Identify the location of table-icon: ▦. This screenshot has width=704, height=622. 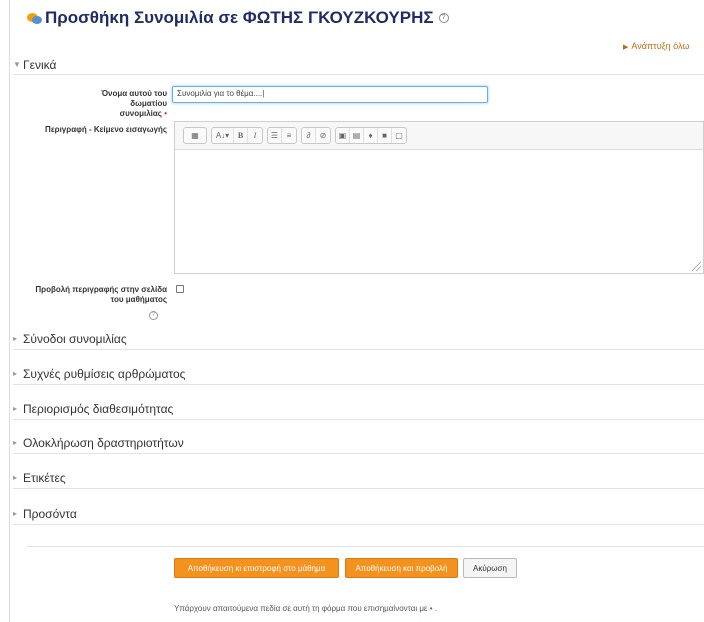
(195, 135).